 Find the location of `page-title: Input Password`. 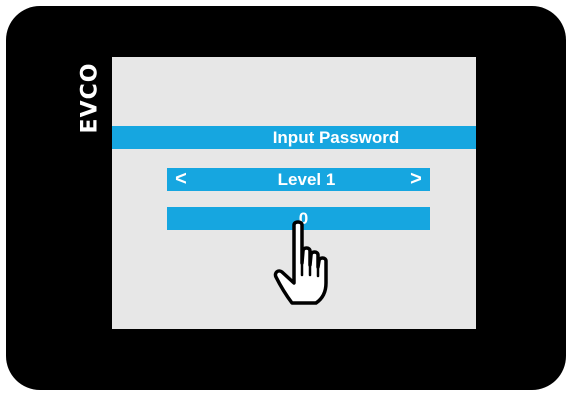

page-title: Input Password is located at coordinates (336, 137).